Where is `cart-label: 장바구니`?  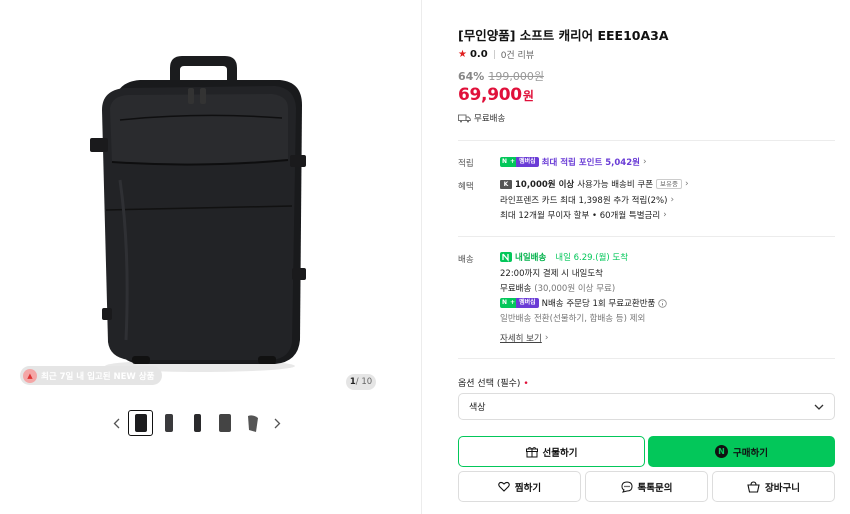
cart-label: 장바구니 is located at coordinates (782, 488).